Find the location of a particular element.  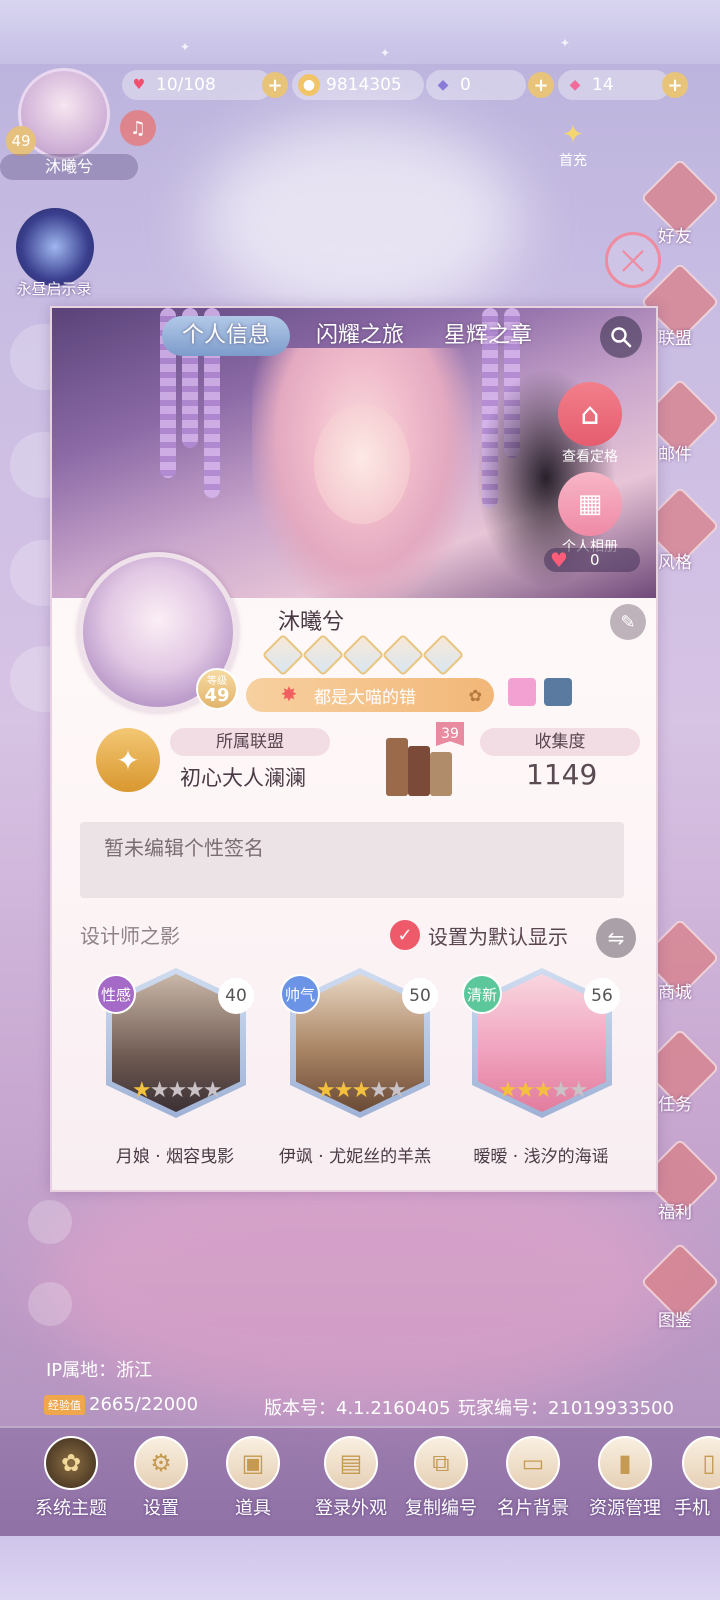

bottom-strip is located at coordinates (360, 1568).